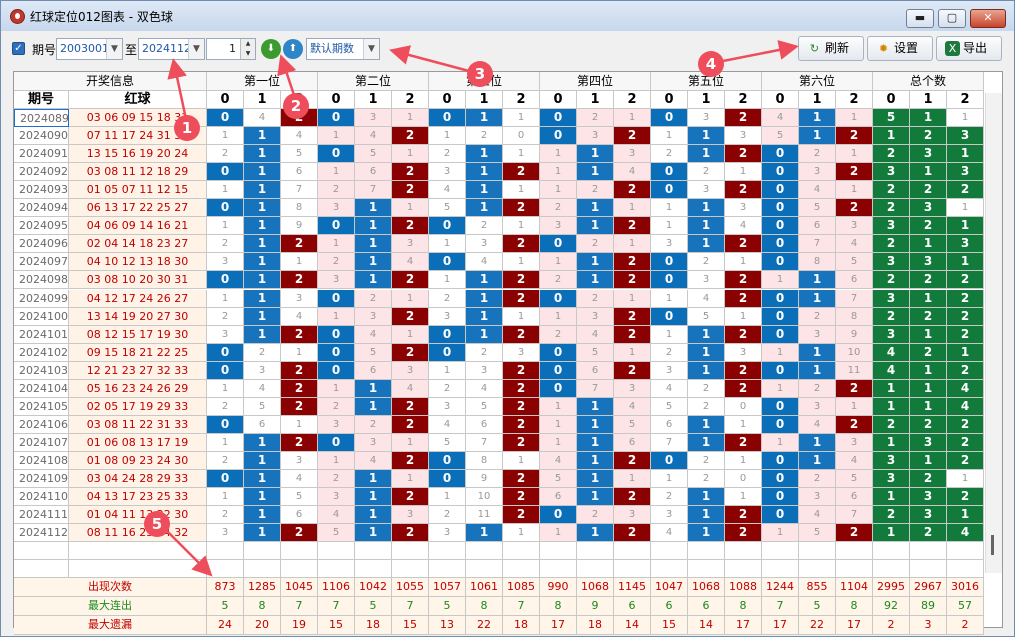  I want to click on red-balls-cell: 04 12 17 24 26 27, so click(138, 298).